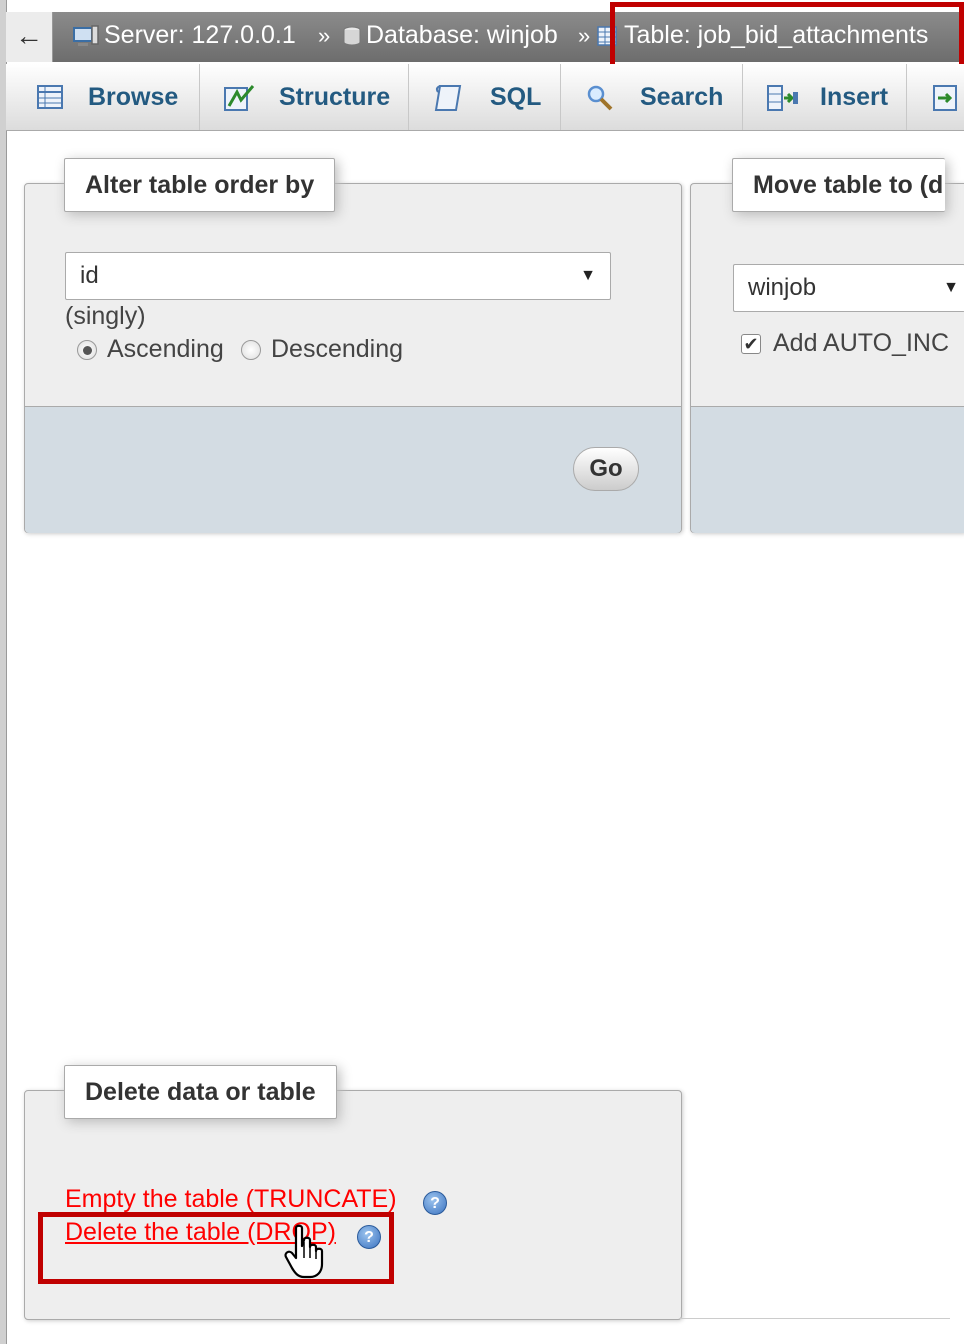 Image resolution: width=964 pixels, height=1344 pixels. Describe the element at coordinates (600, 98) in the screenshot. I see `search-icon` at that location.